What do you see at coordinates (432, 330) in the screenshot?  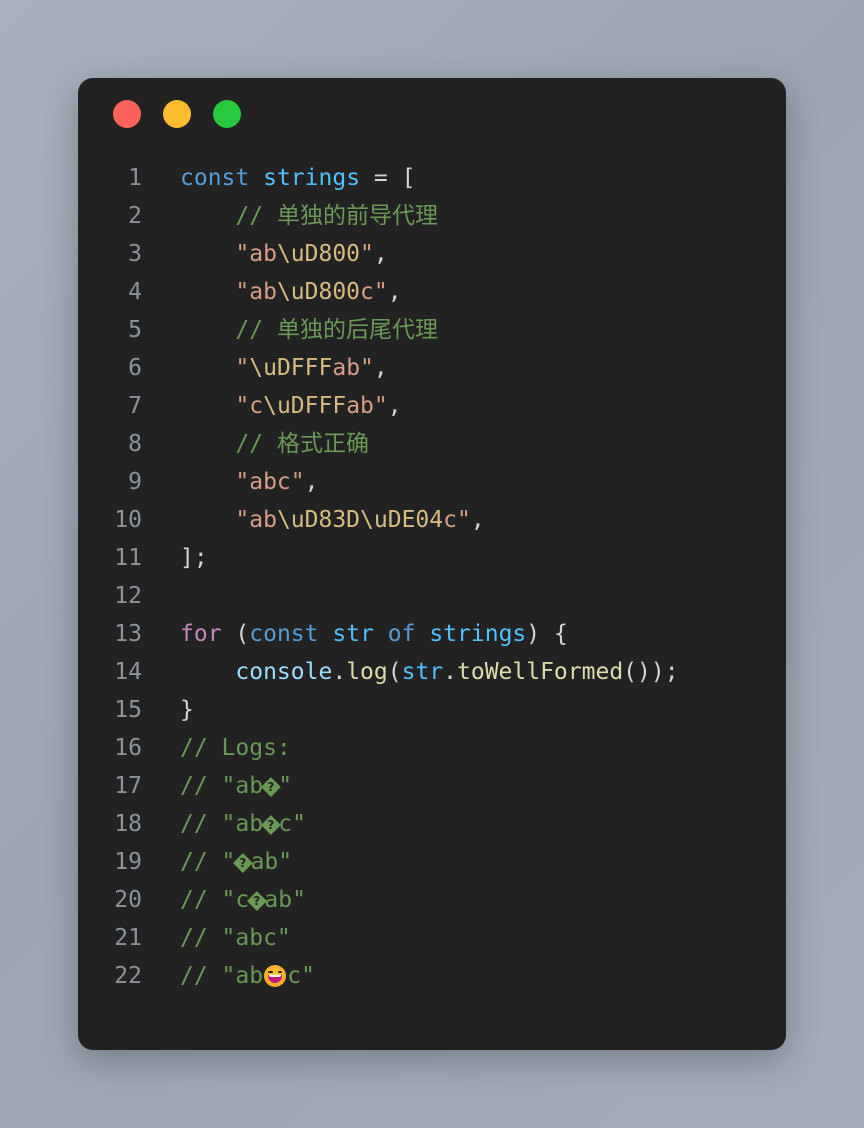 I see `code-line: 5 // 单独的后尾代理` at bounding box center [432, 330].